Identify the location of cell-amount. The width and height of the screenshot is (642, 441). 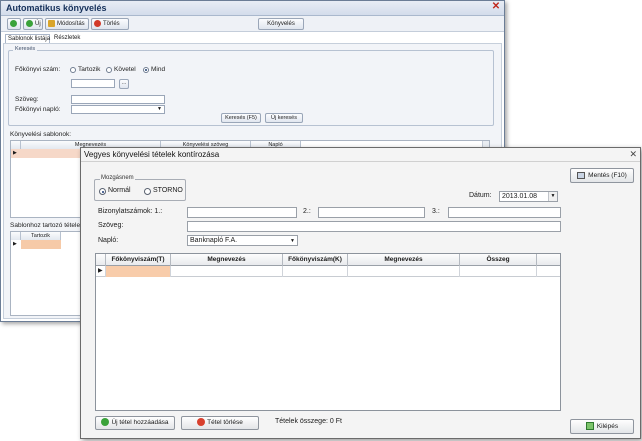
(498, 271).